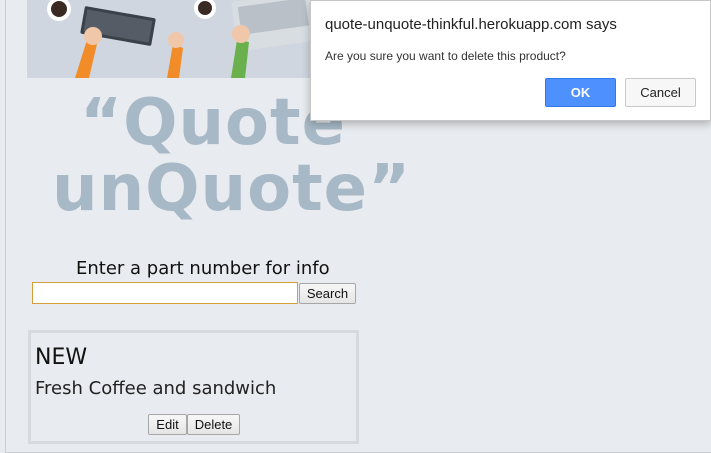  What do you see at coordinates (167, 424) in the screenshot?
I see `edit-button: Edit` at bounding box center [167, 424].